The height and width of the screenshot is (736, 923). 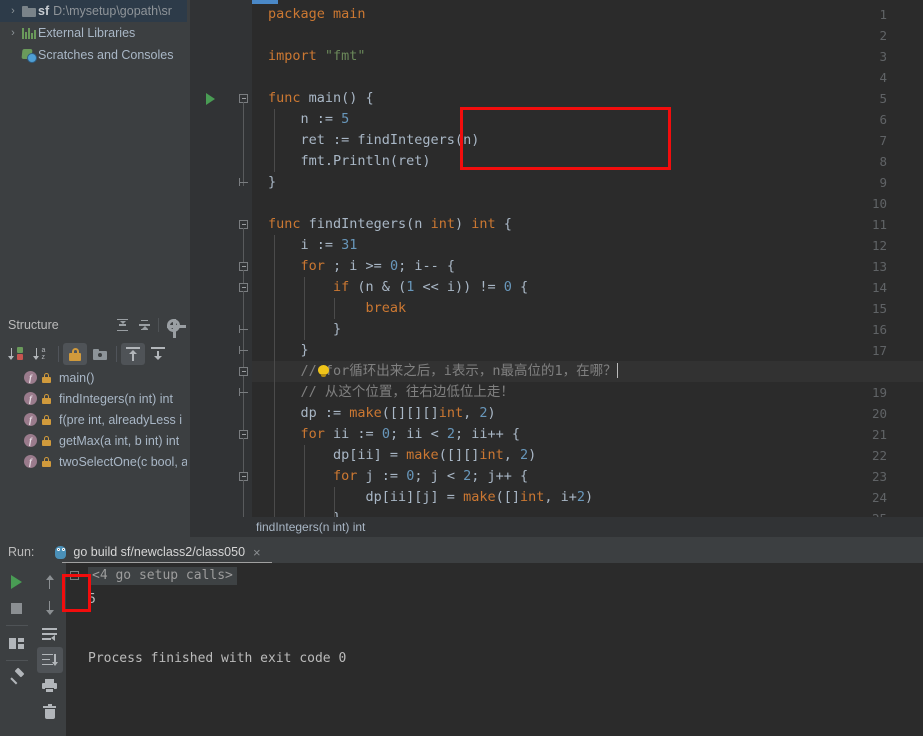 What do you see at coordinates (50, 582) in the screenshot?
I see `scroll-up-icon` at bounding box center [50, 582].